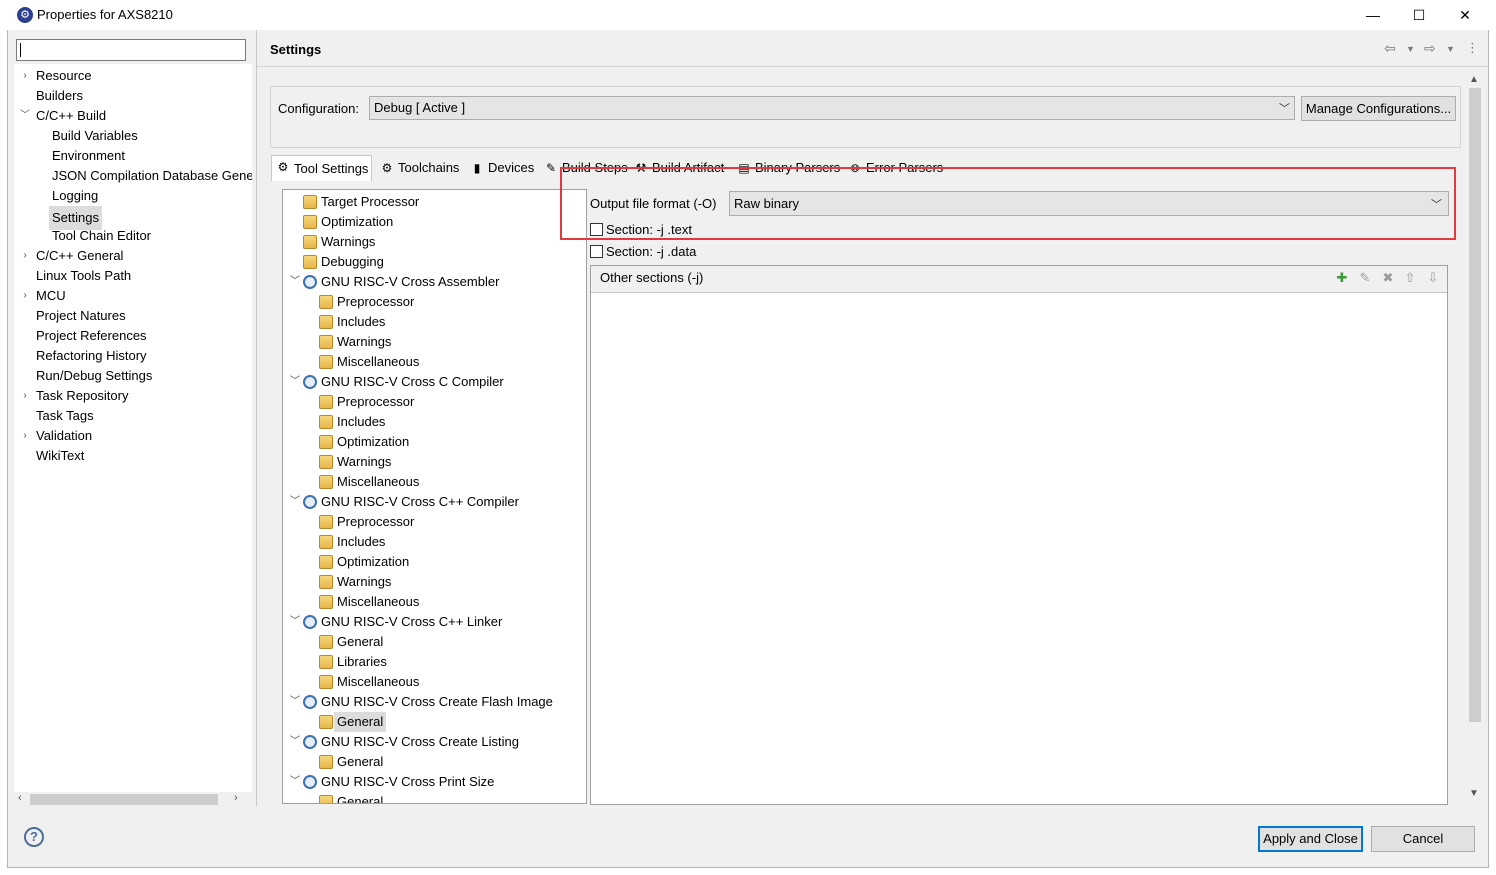  Describe the element at coordinates (1373, 15) in the screenshot. I see `minimize-button: —` at that location.